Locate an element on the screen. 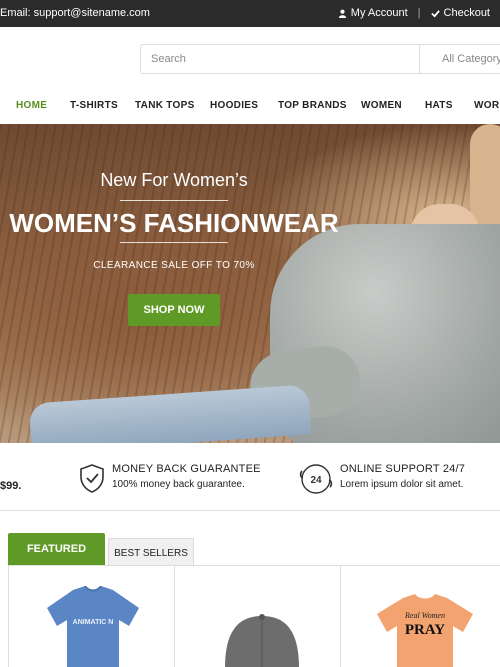 The image size is (500, 667). tab-featured: FEATURED is located at coordinates (56, 549).